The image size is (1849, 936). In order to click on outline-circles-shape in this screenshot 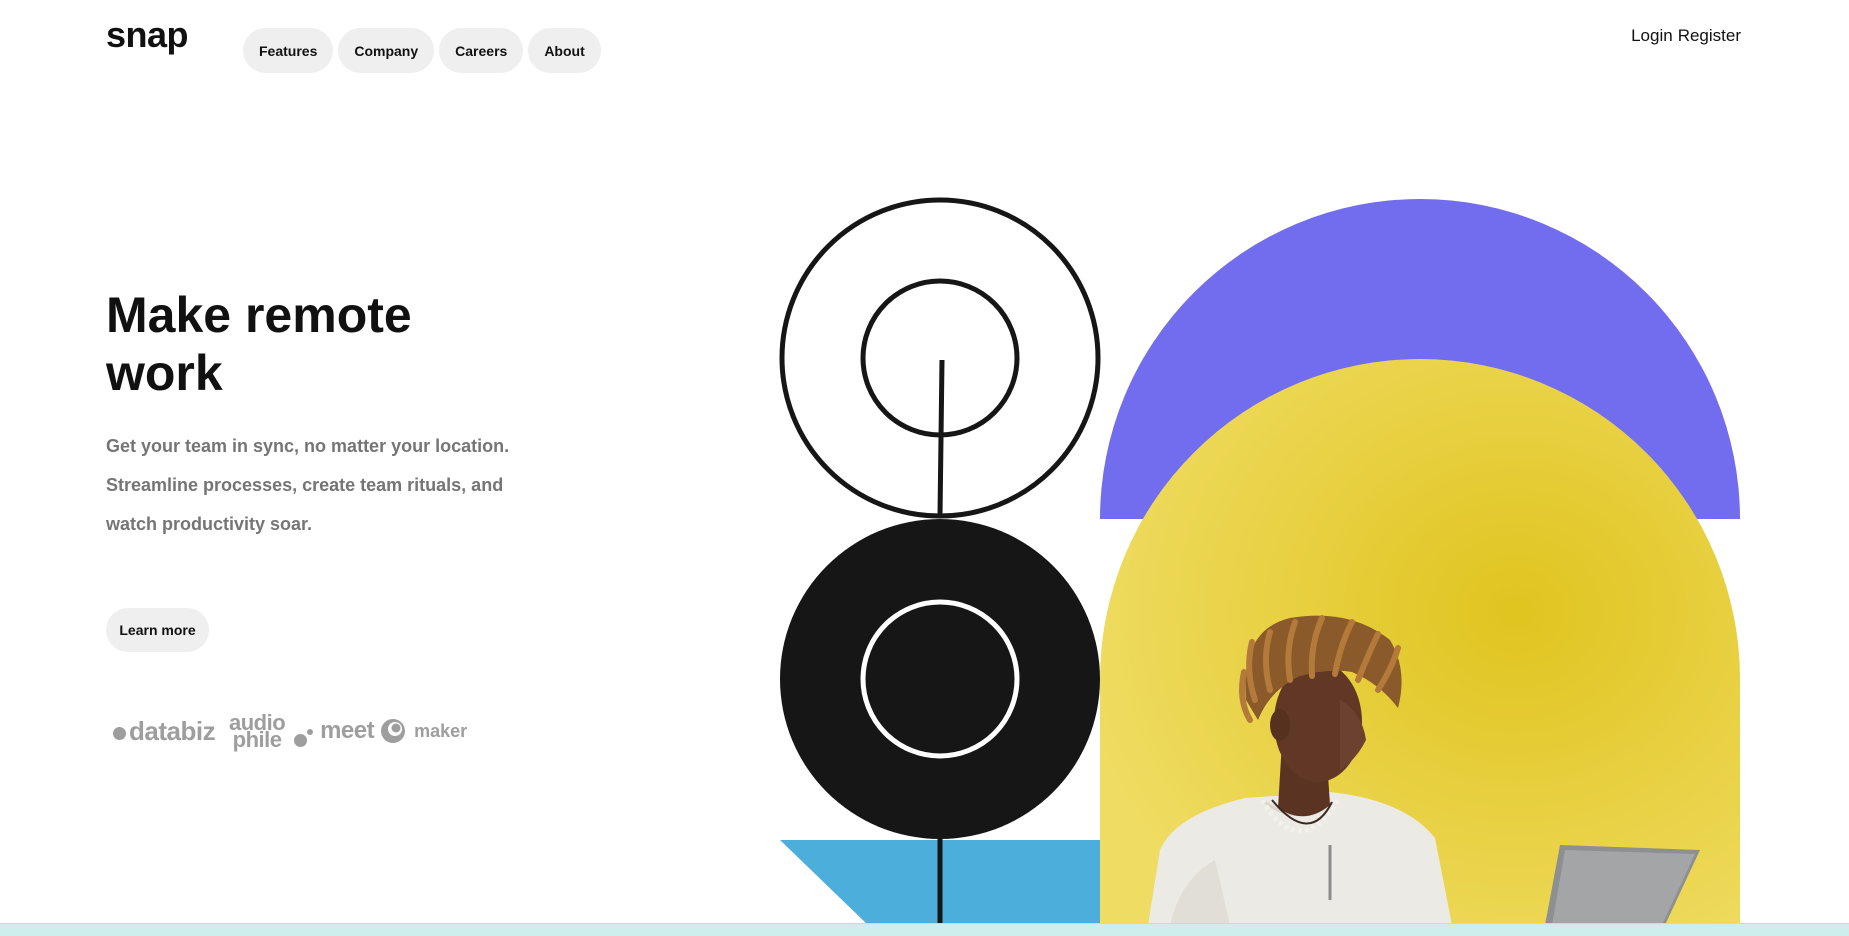, I will do `click(940, 358)`.